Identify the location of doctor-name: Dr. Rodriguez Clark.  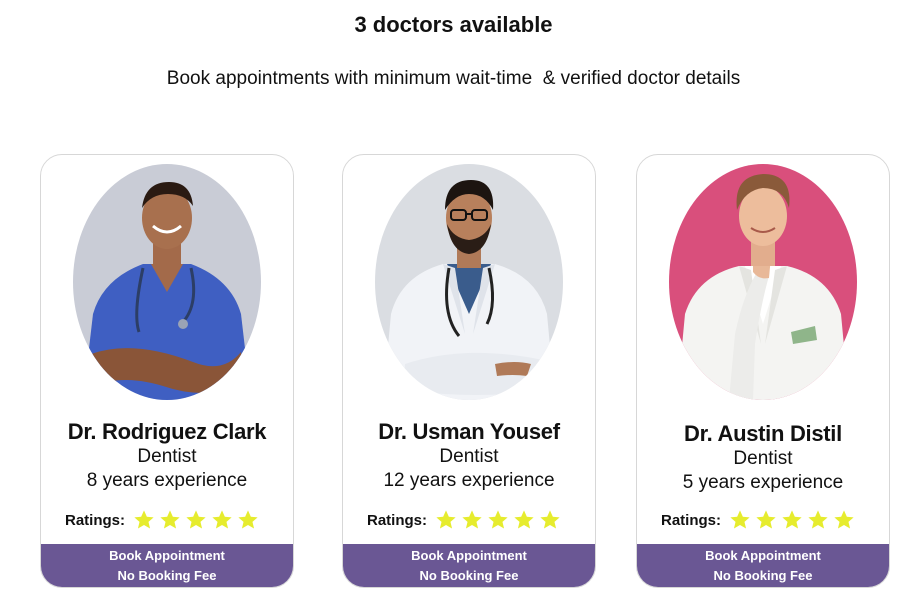
(167, 431).